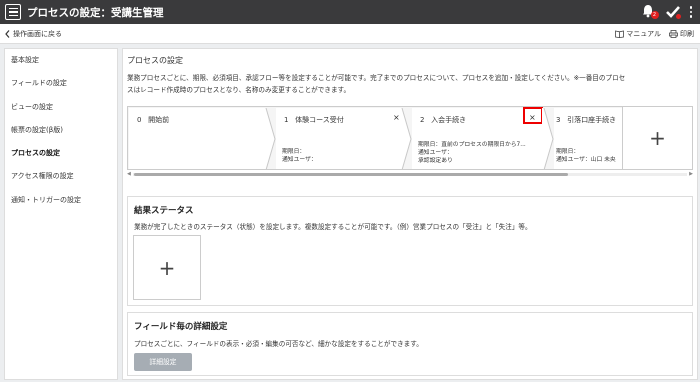 The height and width of the screenshot is (382, 700). What do you see at coordinates (558, 120) in the screenshot?
I see `process-number: 3` at bounding box center [558, 120].